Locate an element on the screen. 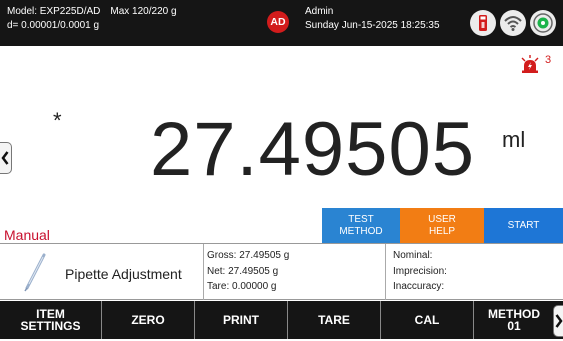  stability-marker: * is located at coordinates (57, 120).